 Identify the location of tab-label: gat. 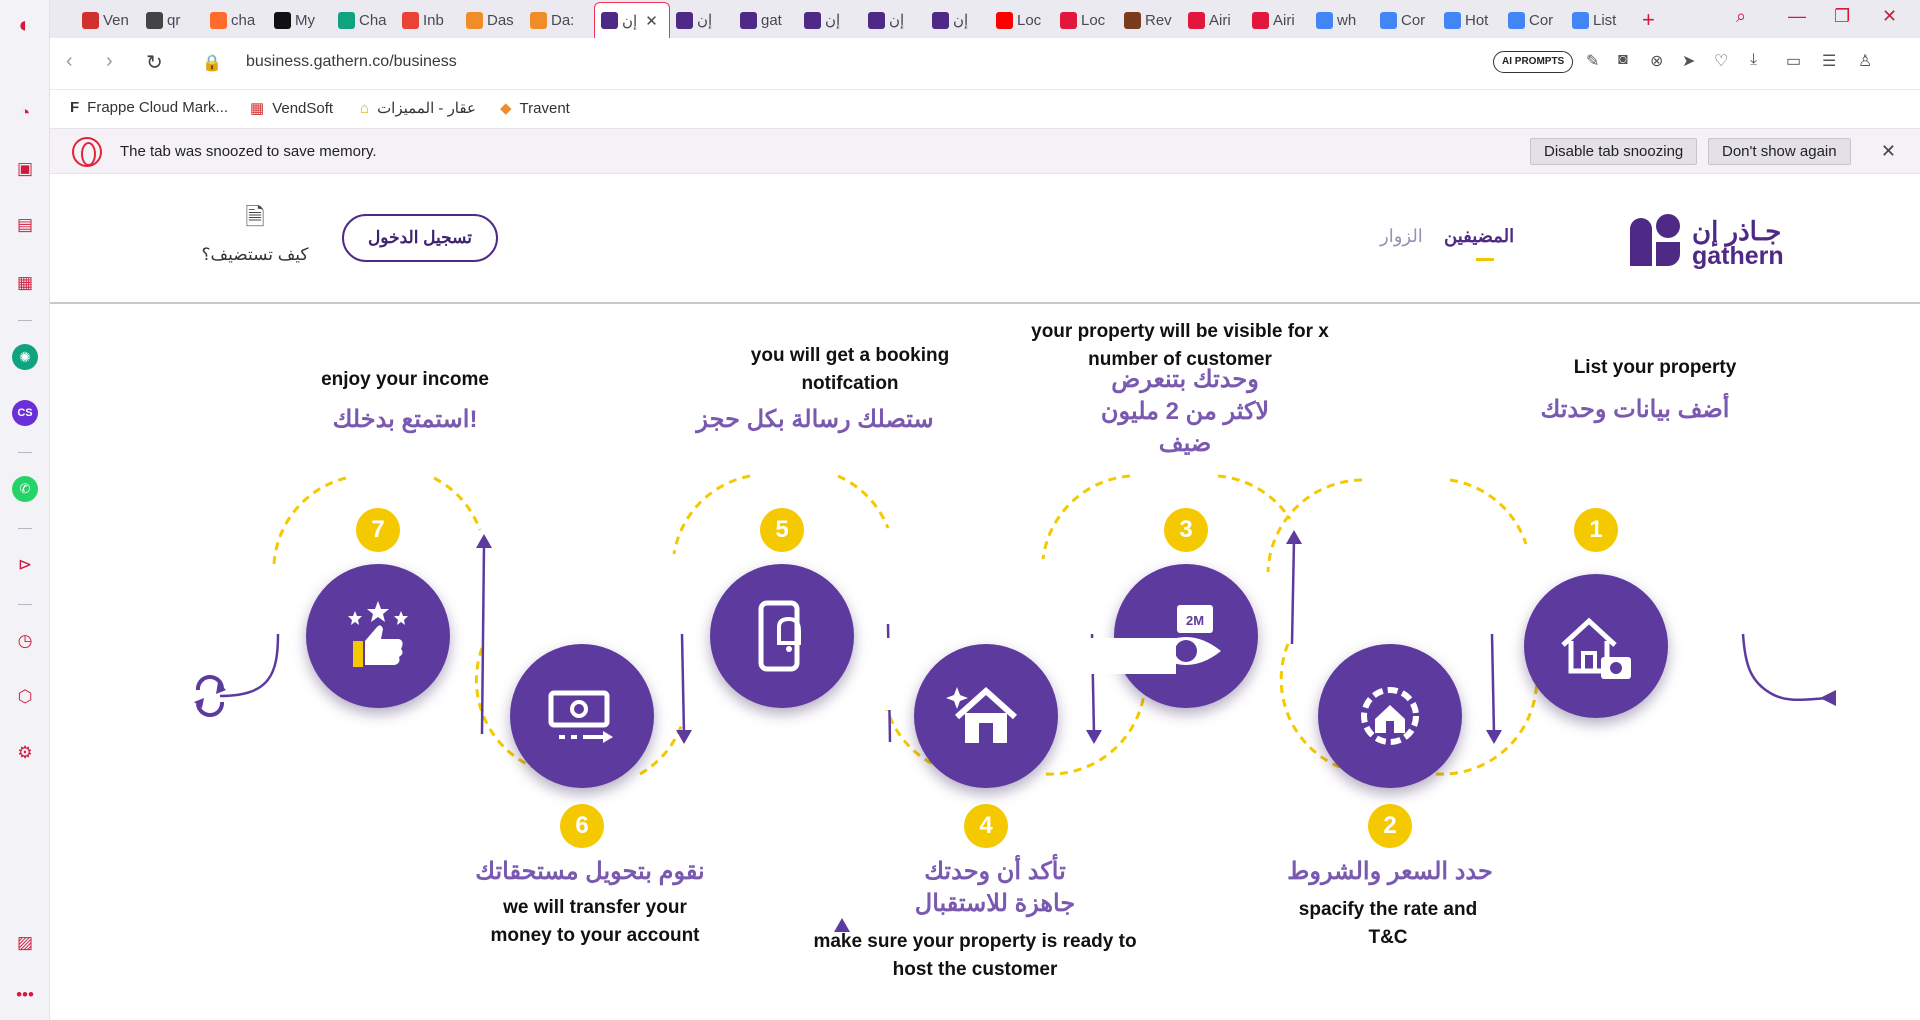
(771, 20).